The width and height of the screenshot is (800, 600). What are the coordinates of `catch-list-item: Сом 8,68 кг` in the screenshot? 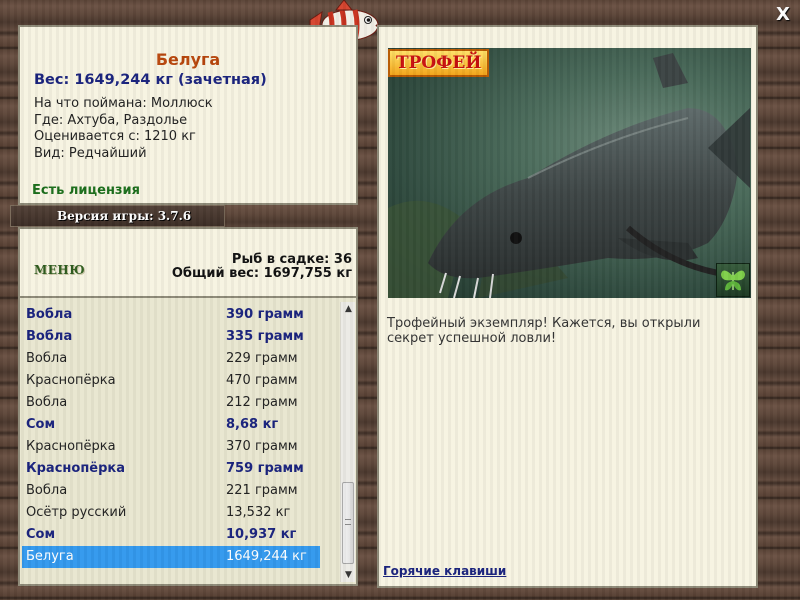 It's located at (171, 425).